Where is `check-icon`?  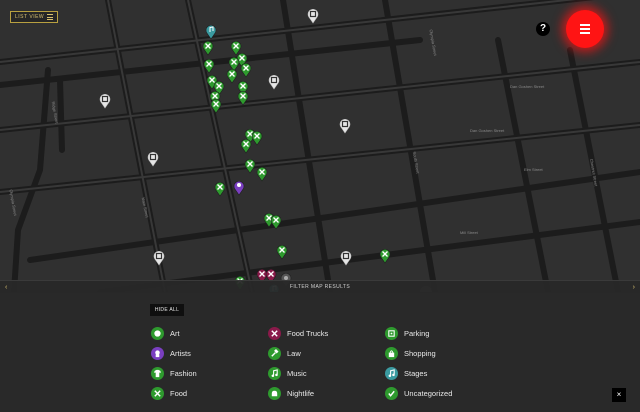 check-icon is located at coordinates (391, 393).